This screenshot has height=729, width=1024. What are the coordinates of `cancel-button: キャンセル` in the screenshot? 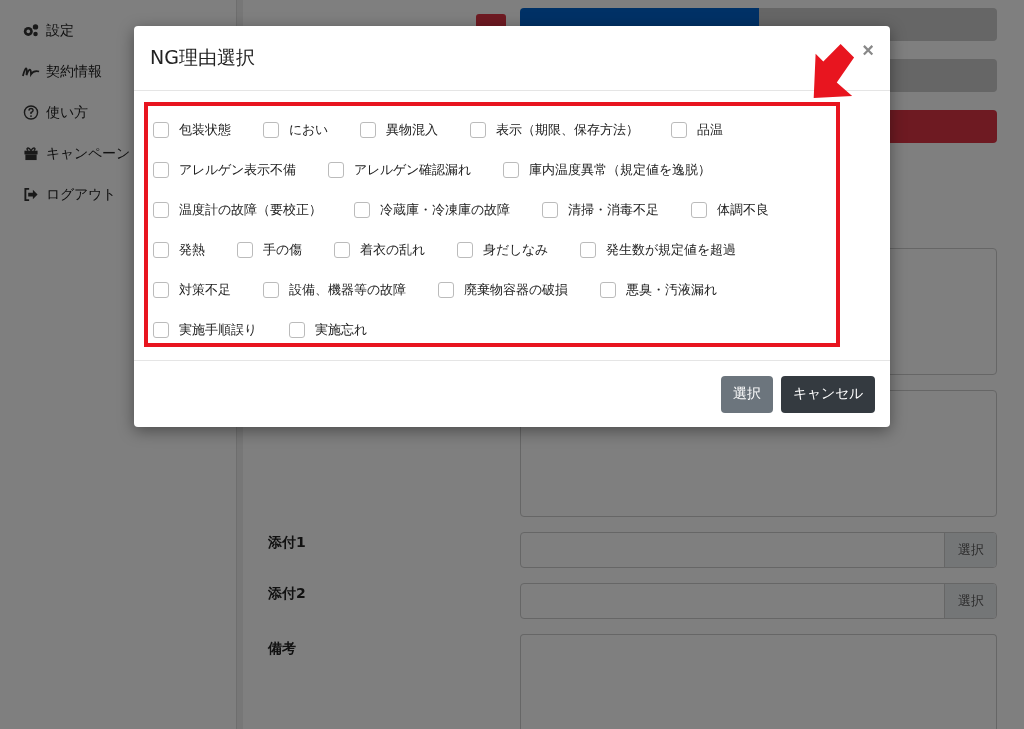 It's located at (828, 394).